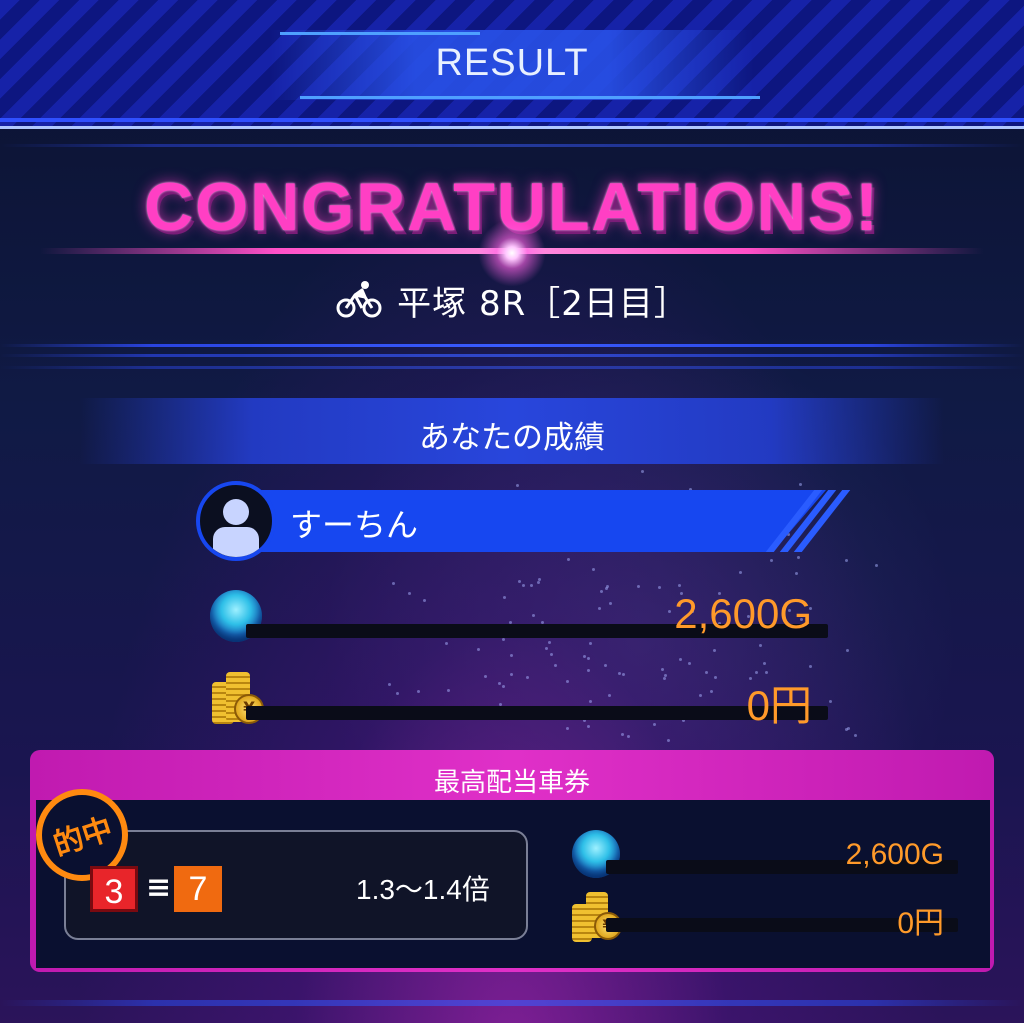  I want to click on best-ticket-title: 最高配当車券, so click(511, 783).